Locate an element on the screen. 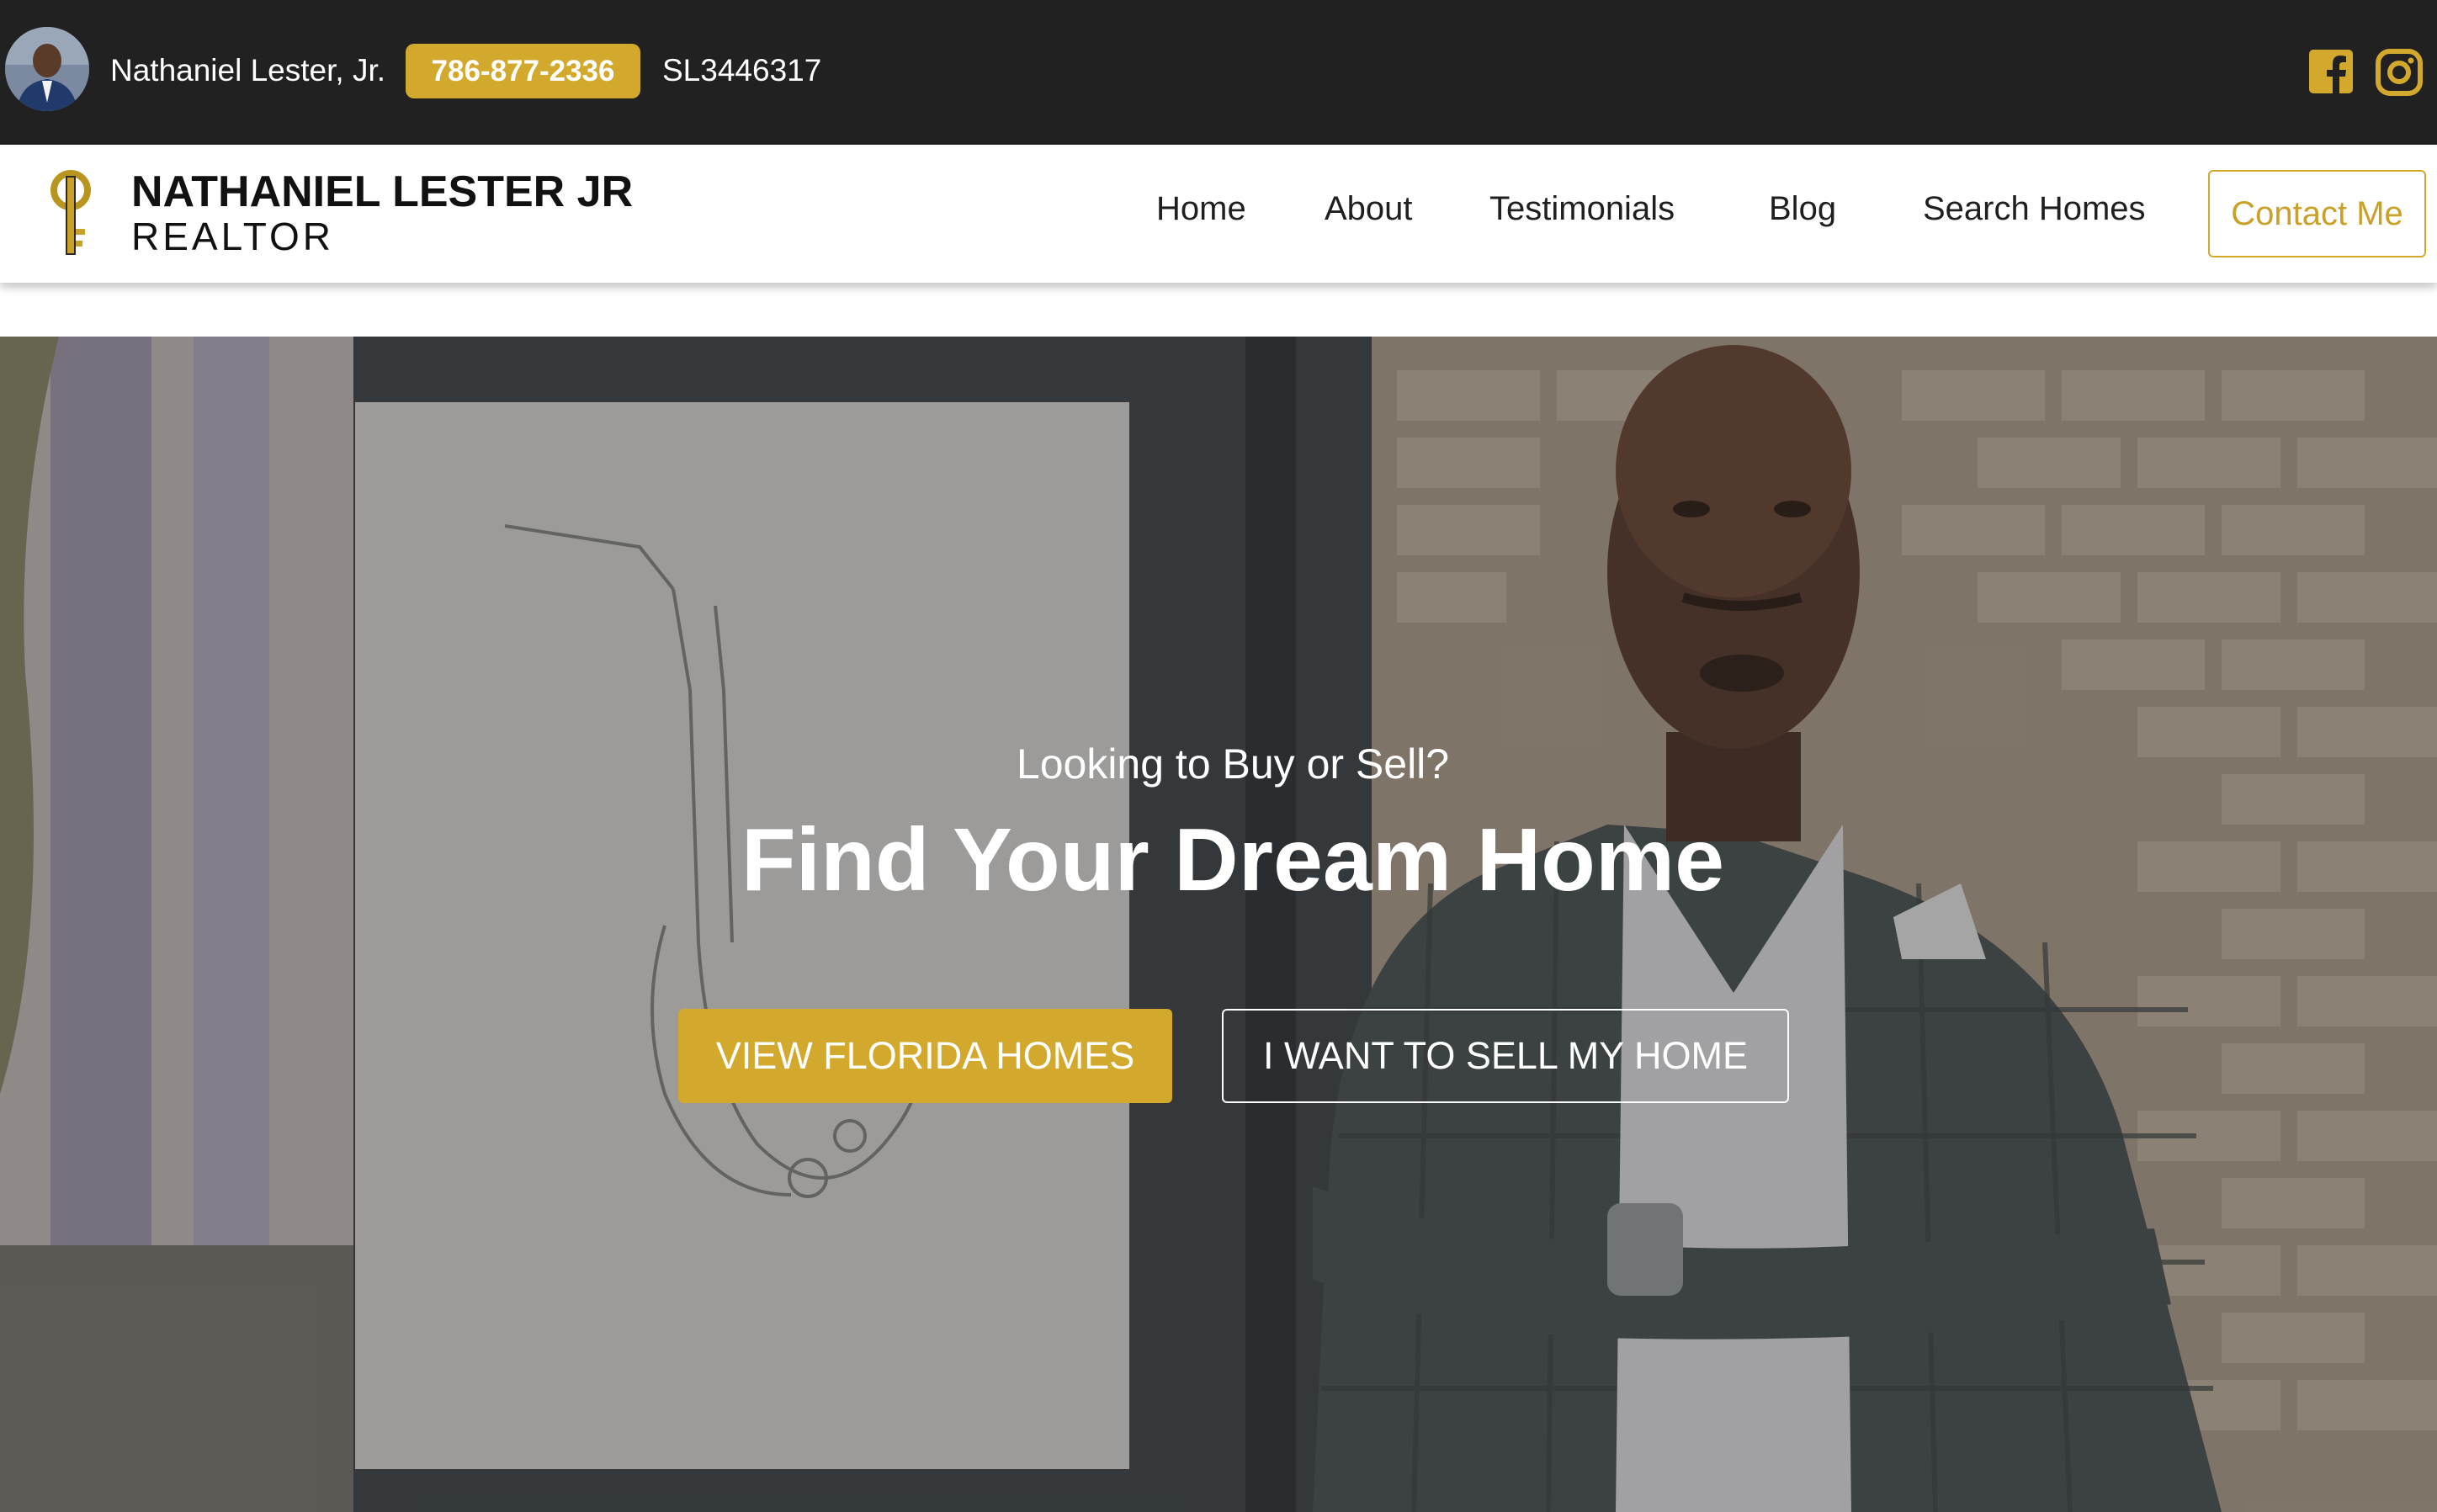 The image size is (2437, 1512). hero-kicker: Looking to Buy or Sell? is located at coordinates (1233, 764).